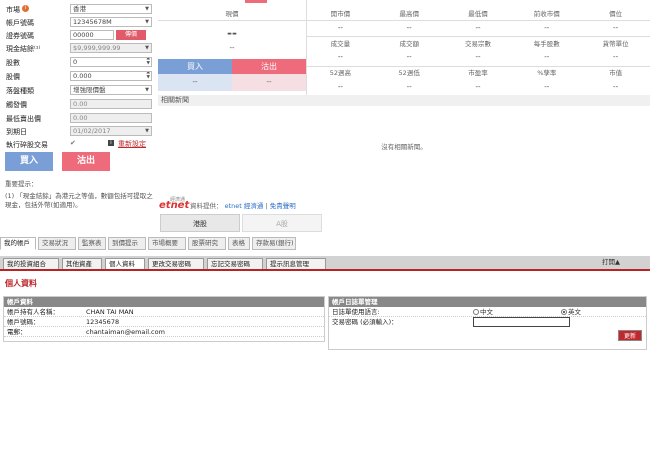 The height and width of the screenshot is (462, 650). I want to click on radio-icon, so click(476, 312).